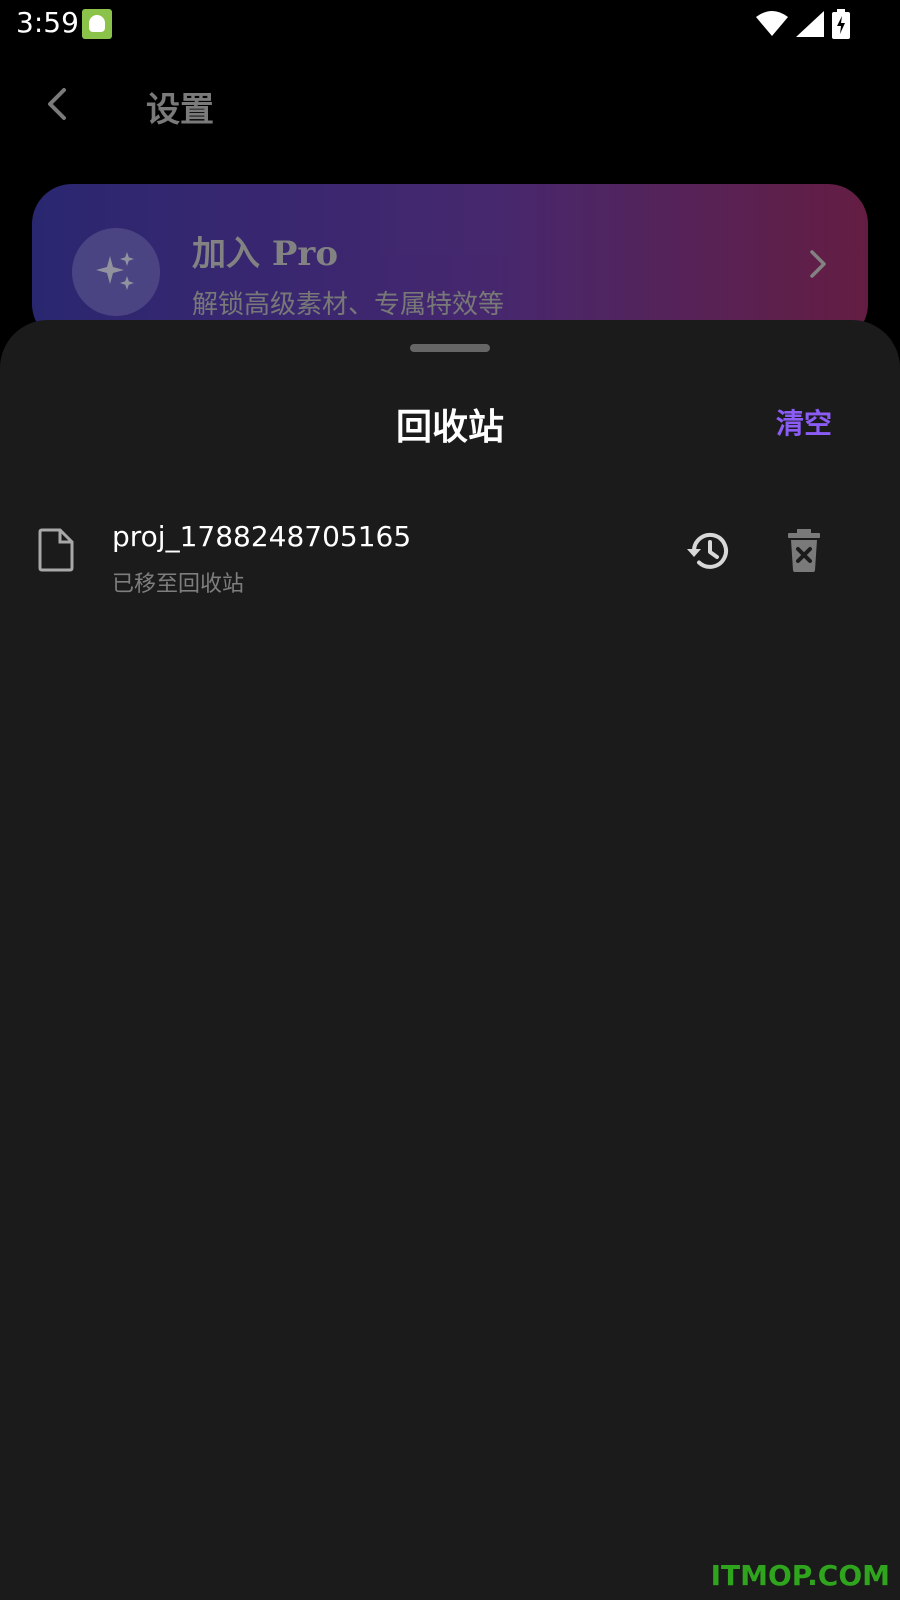  Describe the element at coordinates (450, 25) in the screenshot. I see `status-bar: 3:59` at that location.